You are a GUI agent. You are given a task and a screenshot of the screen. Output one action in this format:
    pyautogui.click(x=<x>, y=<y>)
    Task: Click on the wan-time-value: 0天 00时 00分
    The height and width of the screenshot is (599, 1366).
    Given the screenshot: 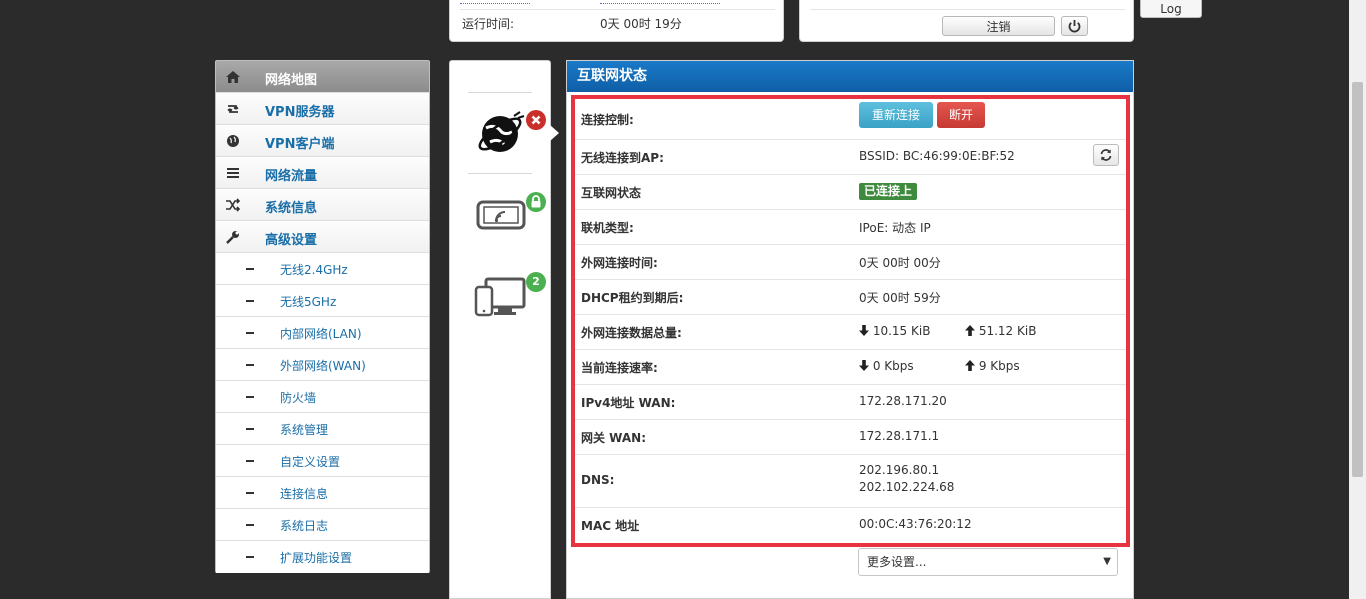 What is the action you would take?
    pyautogui.click(x=900, y=263)
    